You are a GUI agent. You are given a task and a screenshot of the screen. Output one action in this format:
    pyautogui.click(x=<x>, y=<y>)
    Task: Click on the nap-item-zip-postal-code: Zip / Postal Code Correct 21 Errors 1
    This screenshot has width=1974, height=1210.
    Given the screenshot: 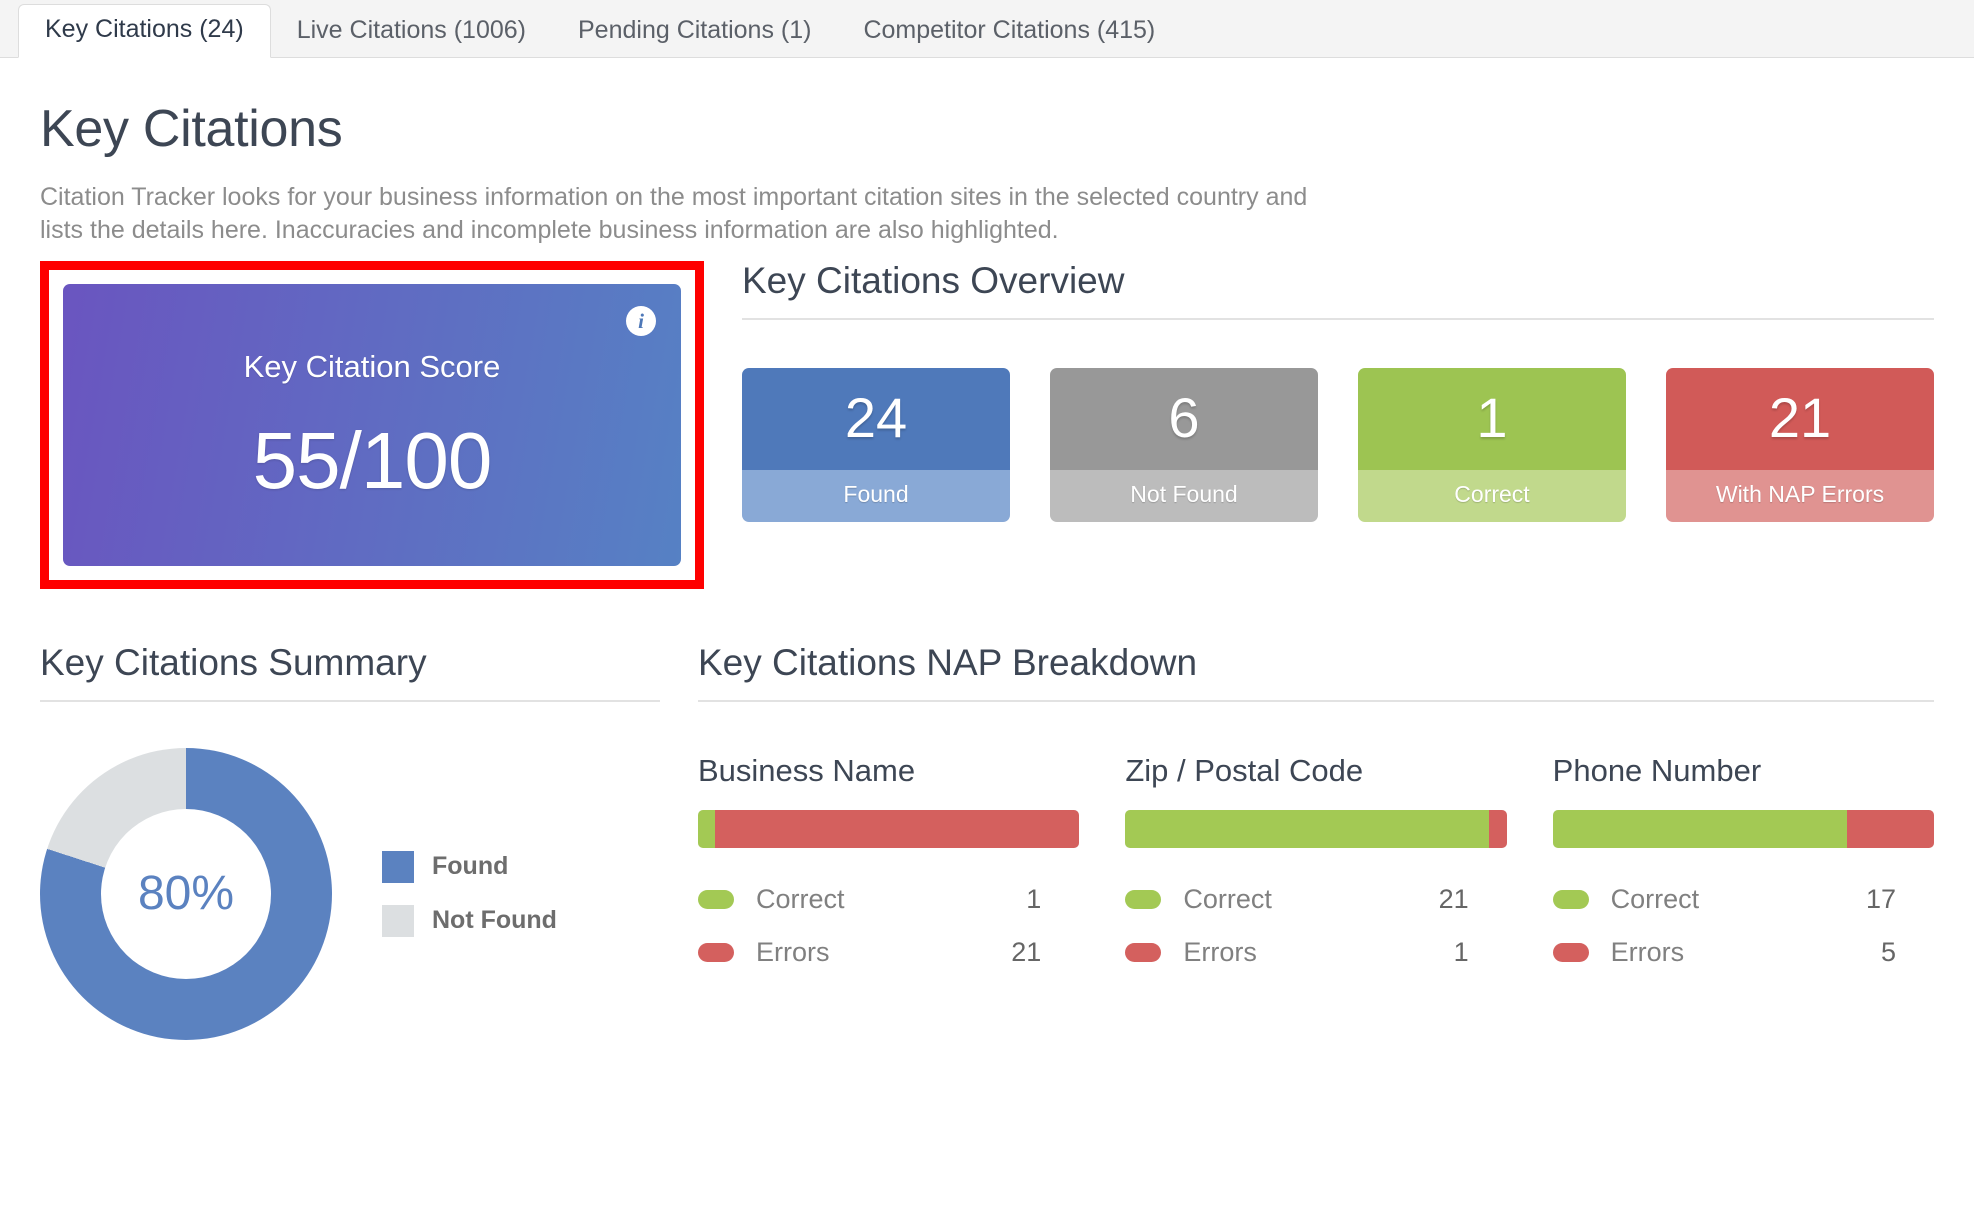 What is the action you would take?
    pyautogui.click(x=1316, y=871)
    